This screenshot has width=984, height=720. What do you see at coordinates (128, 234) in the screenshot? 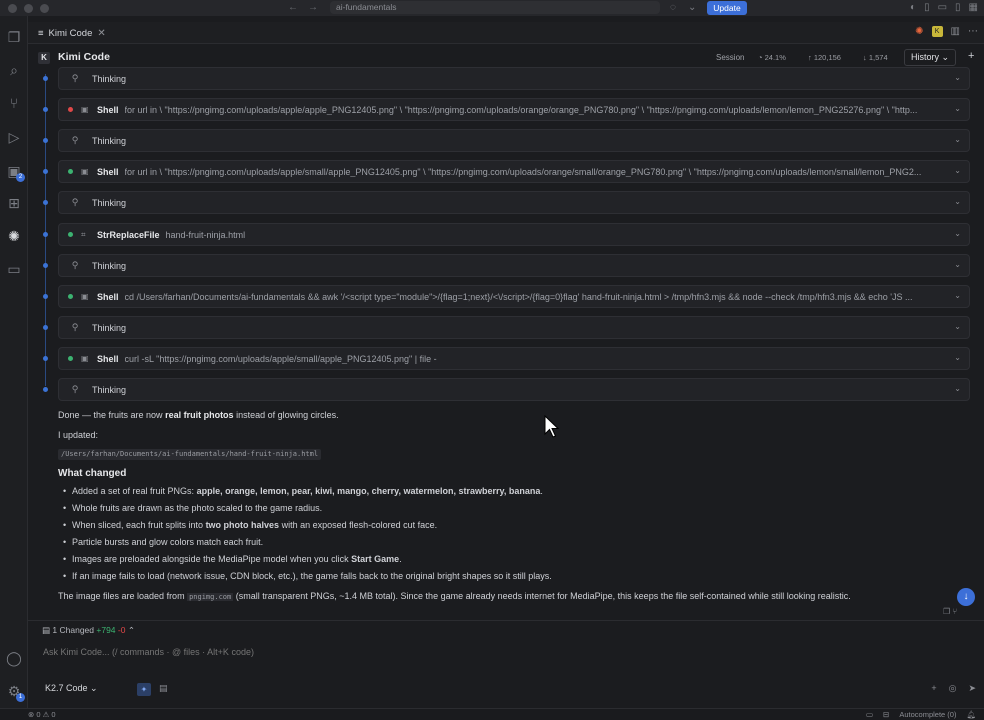
I see `tool-name: StrReplaceFile` at bounding box center [128, 234].